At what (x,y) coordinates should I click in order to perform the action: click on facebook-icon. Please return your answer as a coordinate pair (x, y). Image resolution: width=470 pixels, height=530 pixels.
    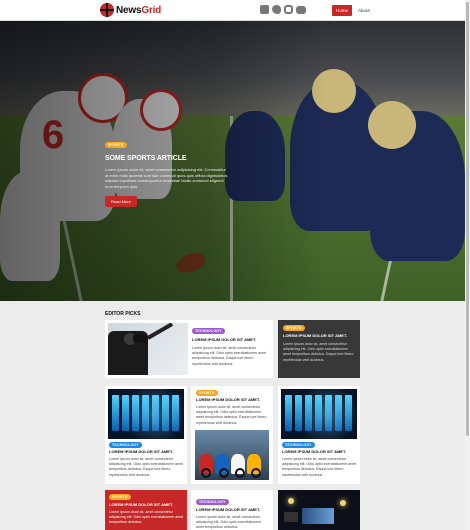
    Looking at the image, I should click on (264, 9).